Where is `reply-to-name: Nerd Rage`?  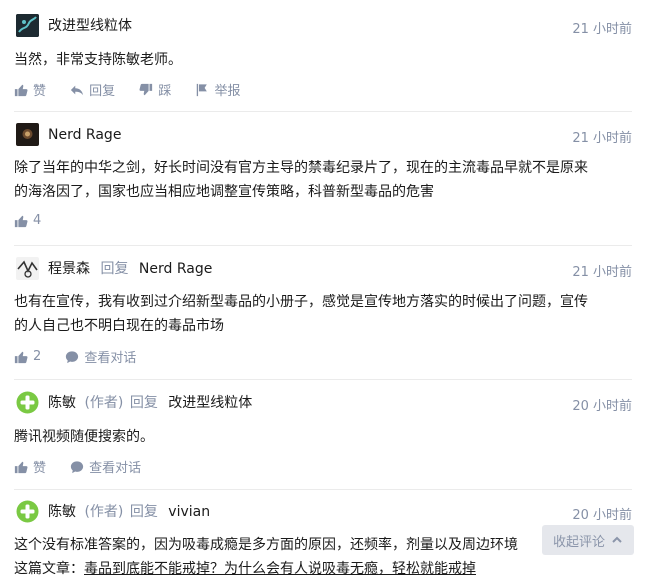
reply-to-name: Nerd Rage is located at coordinates (175, 269).